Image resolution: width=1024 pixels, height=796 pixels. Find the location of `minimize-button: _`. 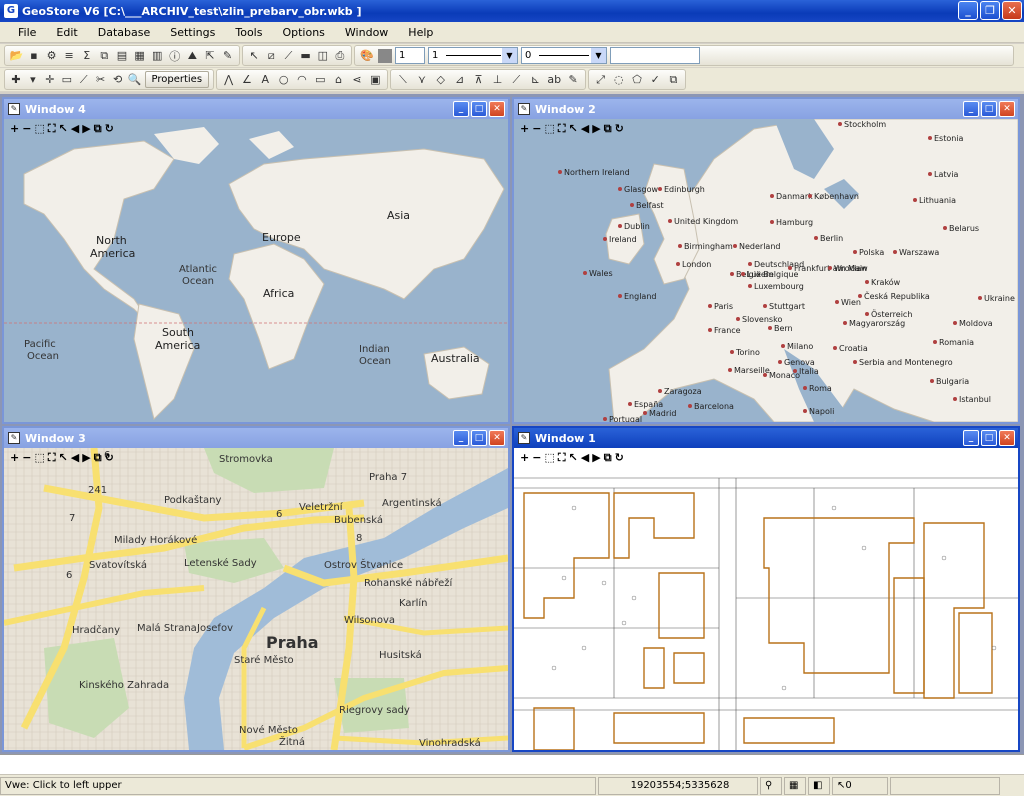

minimize-button: _ is located at coordinates (968, 10).